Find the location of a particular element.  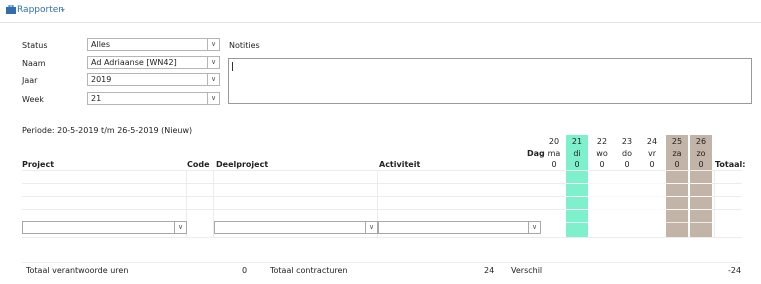

verschil-label: Verschil is located at coordinates (527, 270).